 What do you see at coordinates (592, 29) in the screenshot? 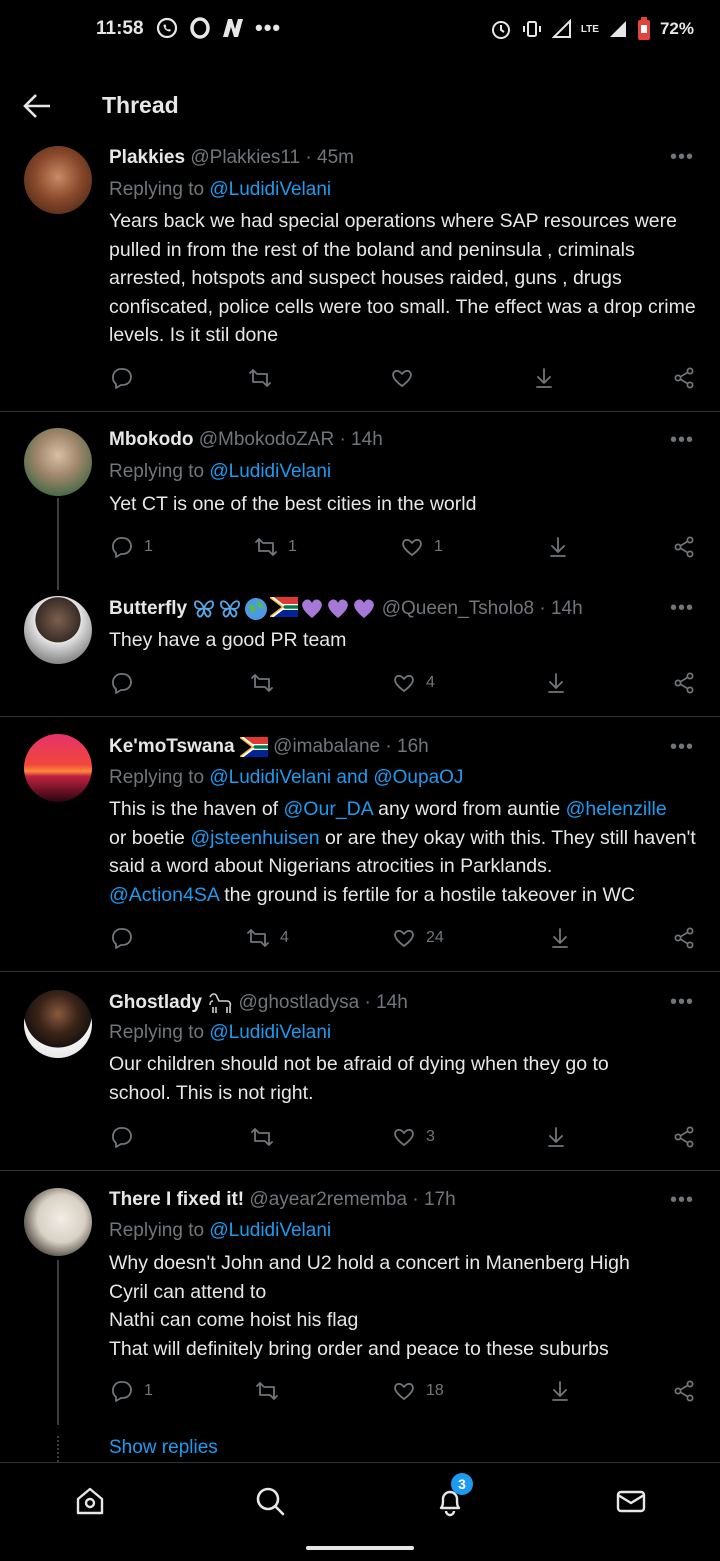
I see `system-status: LTE 72%` at bounding box center [592, 29].